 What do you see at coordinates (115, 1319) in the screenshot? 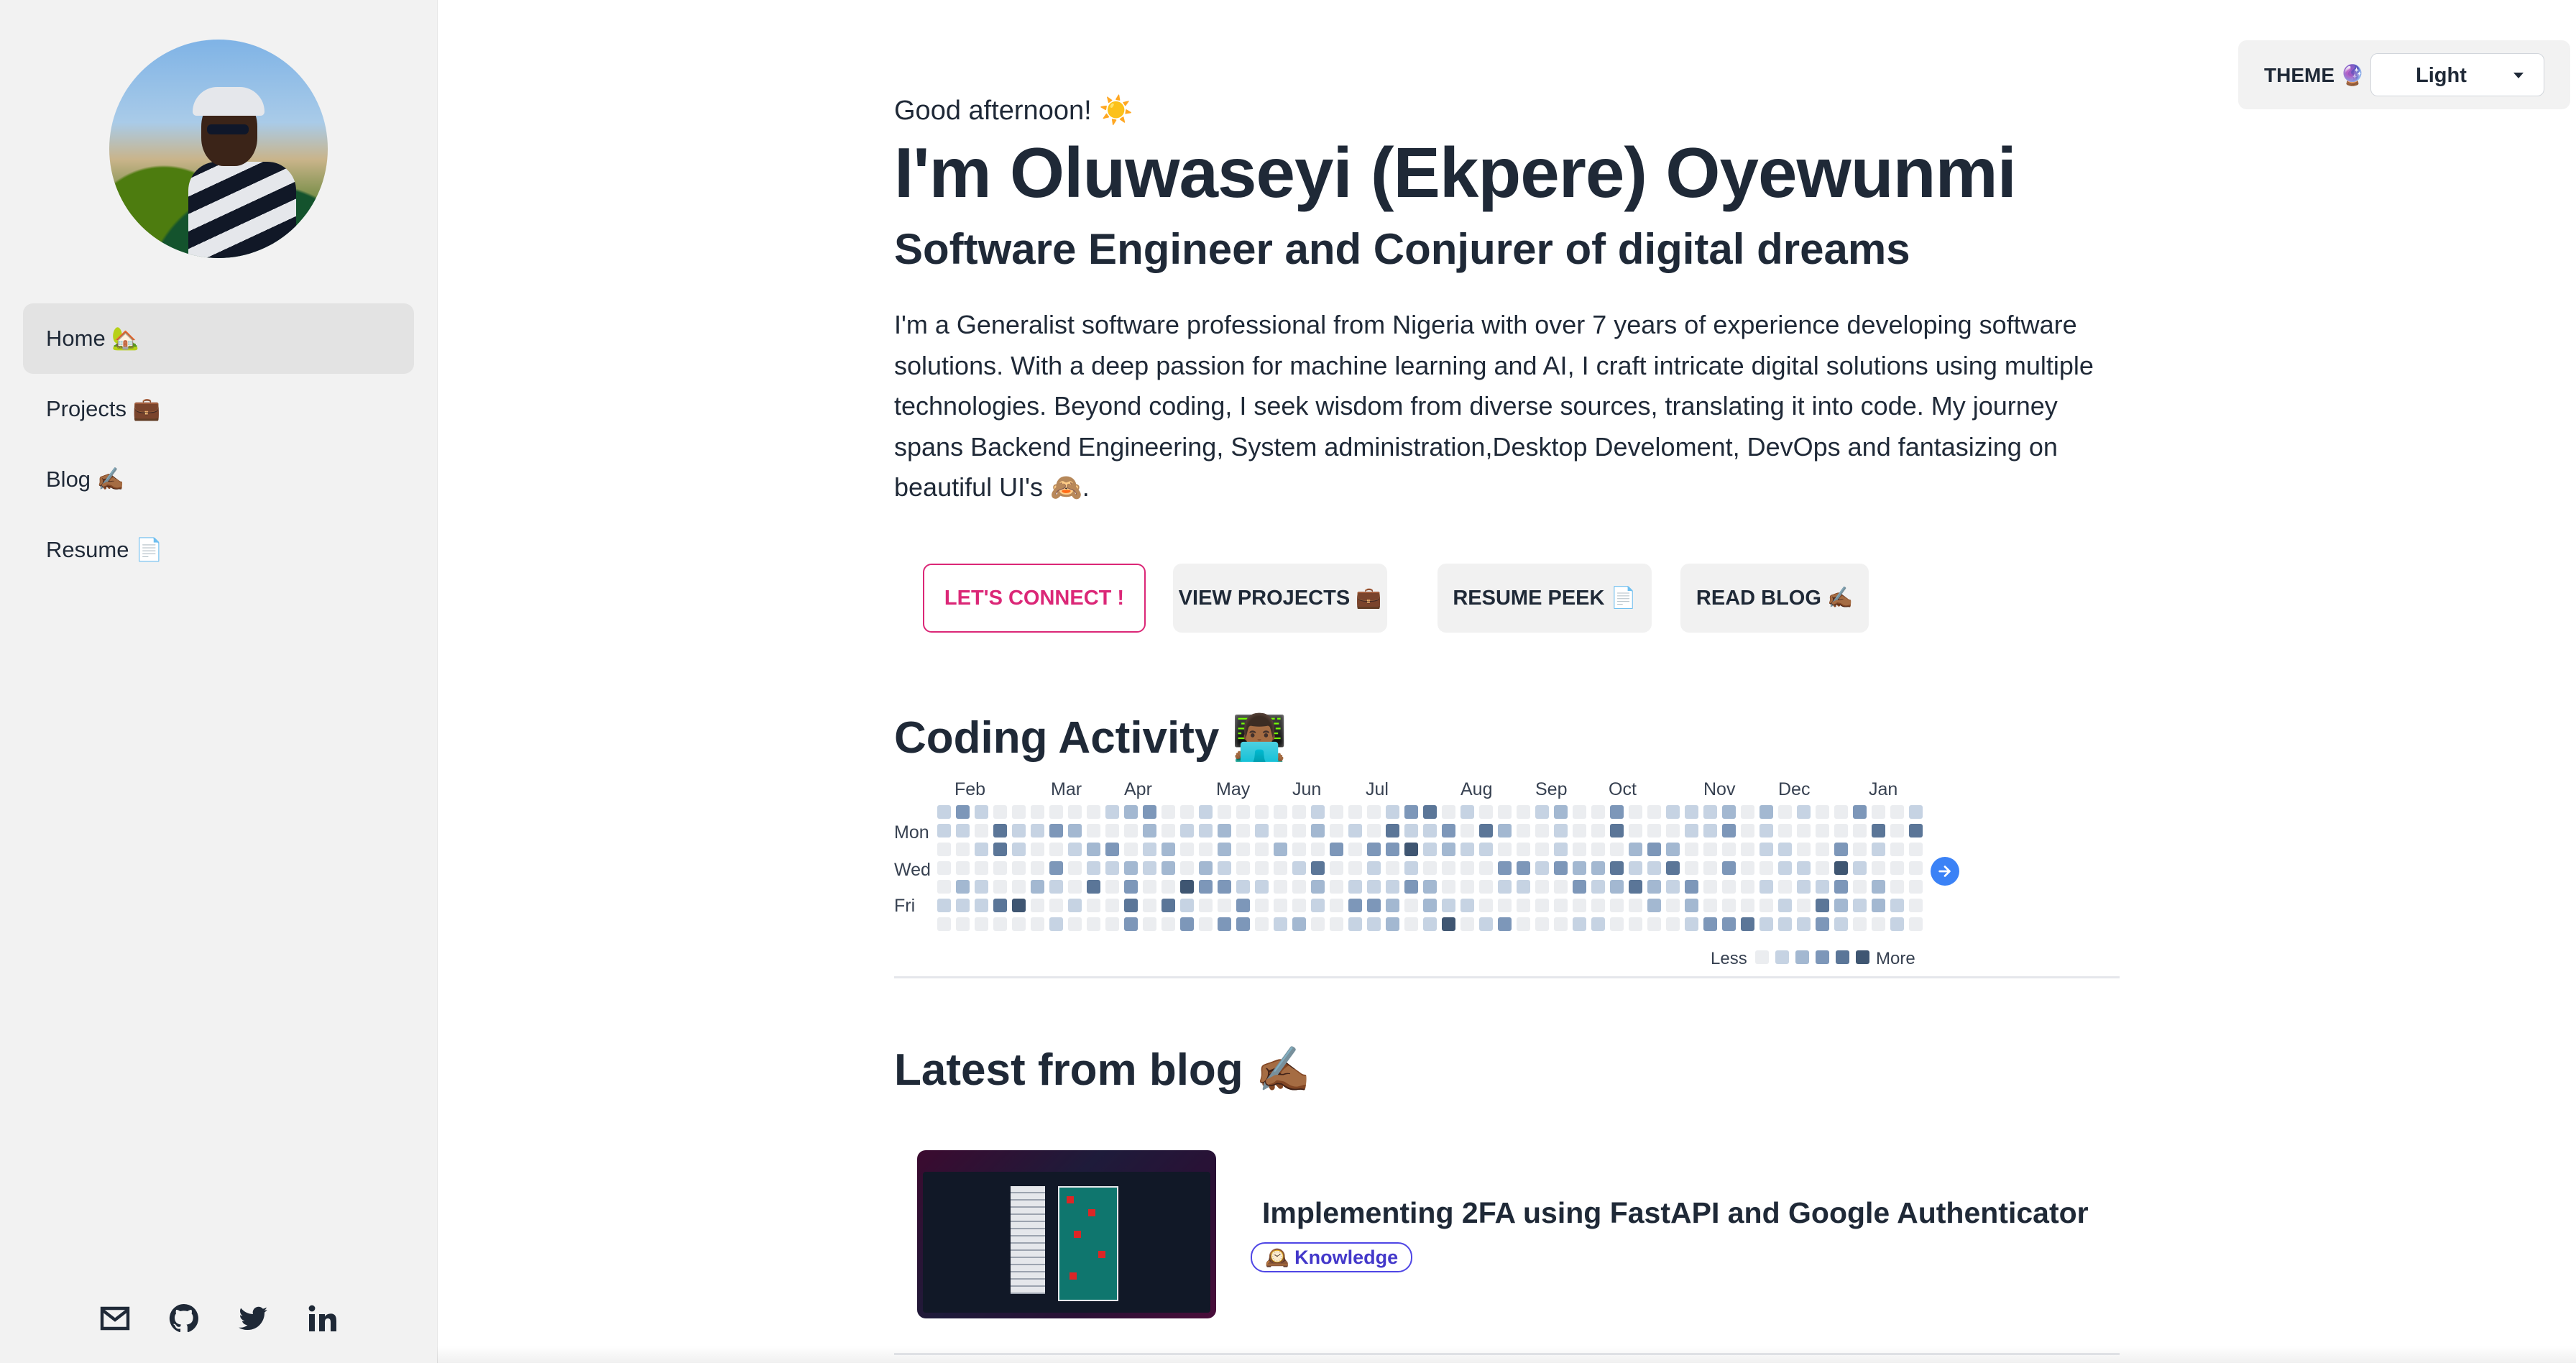
I see `mail-icon` at bounding box center [115, 1319].